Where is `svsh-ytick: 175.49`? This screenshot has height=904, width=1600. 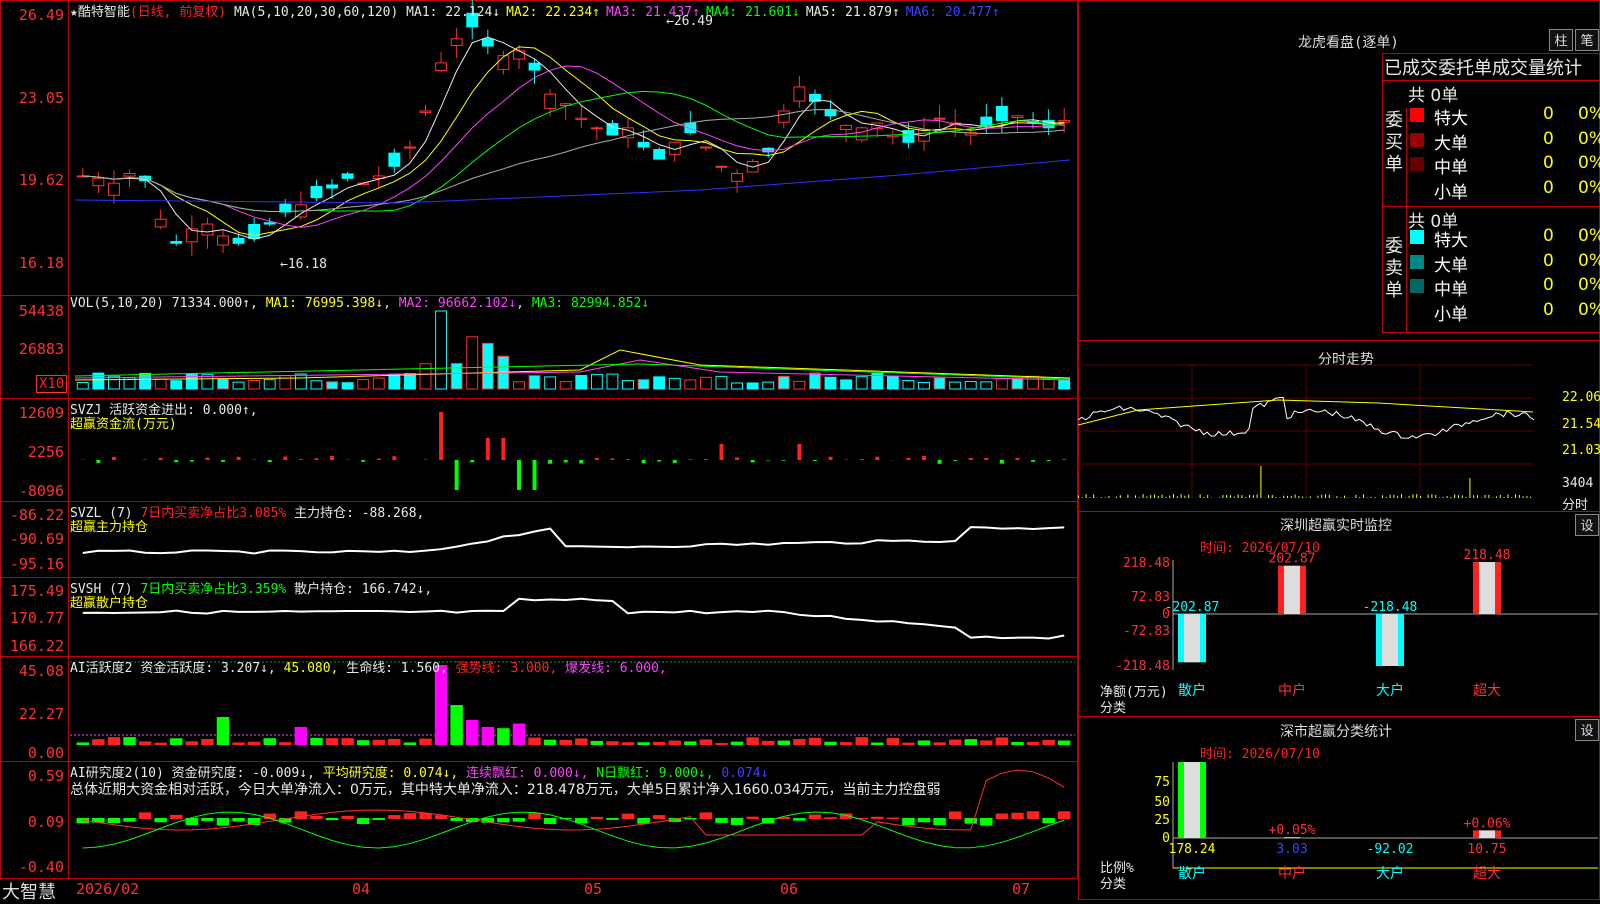
svsh-ytick: 175.49 is located at coordinates (33, 591).